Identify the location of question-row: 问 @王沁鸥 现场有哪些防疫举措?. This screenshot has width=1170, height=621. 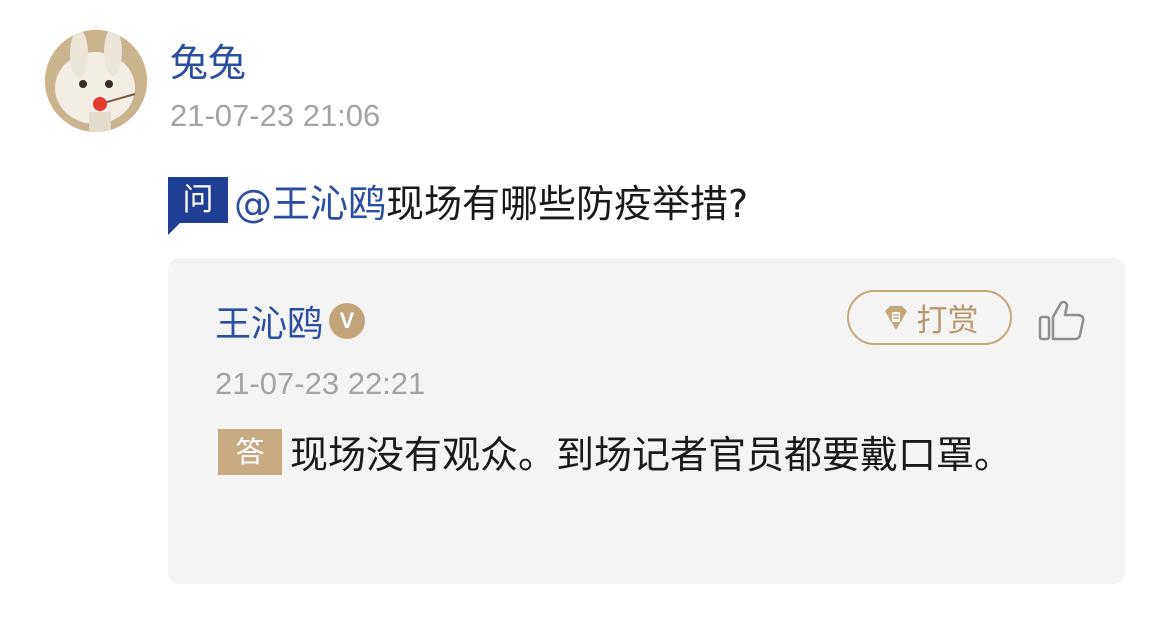
(458, 202).